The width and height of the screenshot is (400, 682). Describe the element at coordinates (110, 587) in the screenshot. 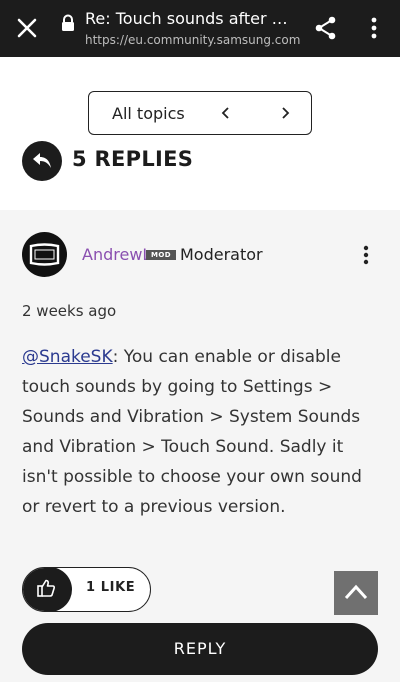

I see `like-count: 1 LIKE` at that location.